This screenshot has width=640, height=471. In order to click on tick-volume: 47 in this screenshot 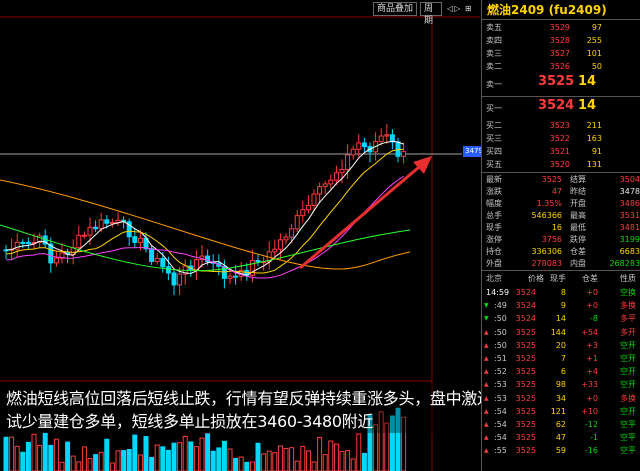, I will do `click(560, 438)`.